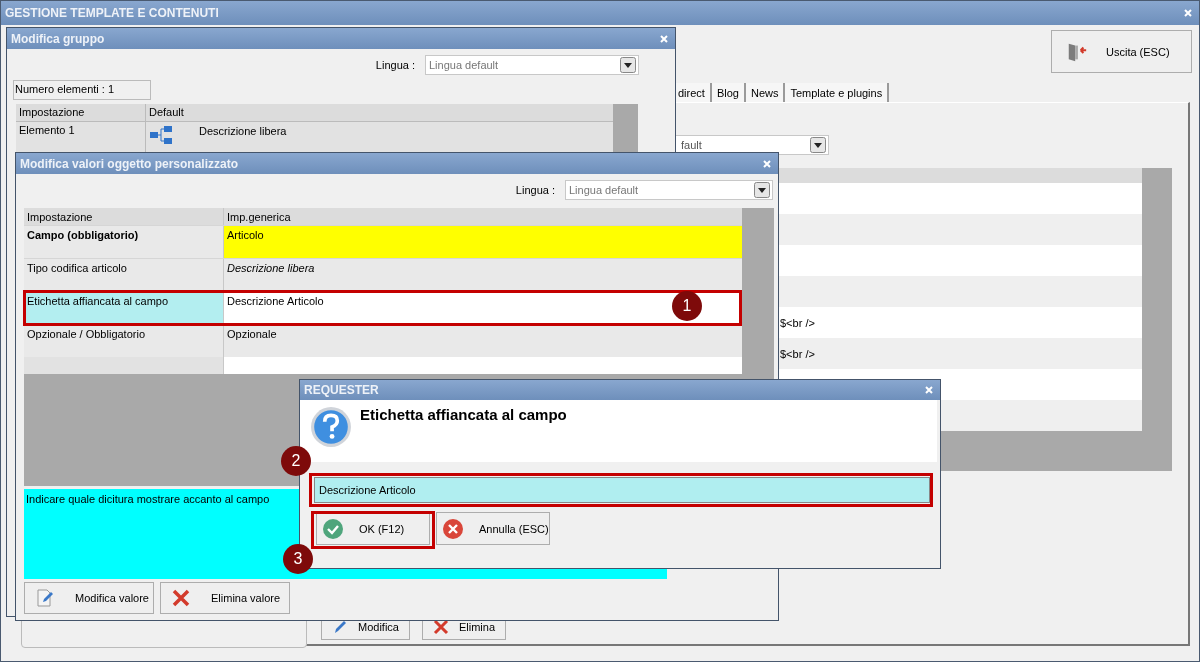 This screenshot has height=662, width=1200. Describe the element at coordinates (124, 275) in the screenshot. I see `table-cell: Tipo codifica articolo` at that location.